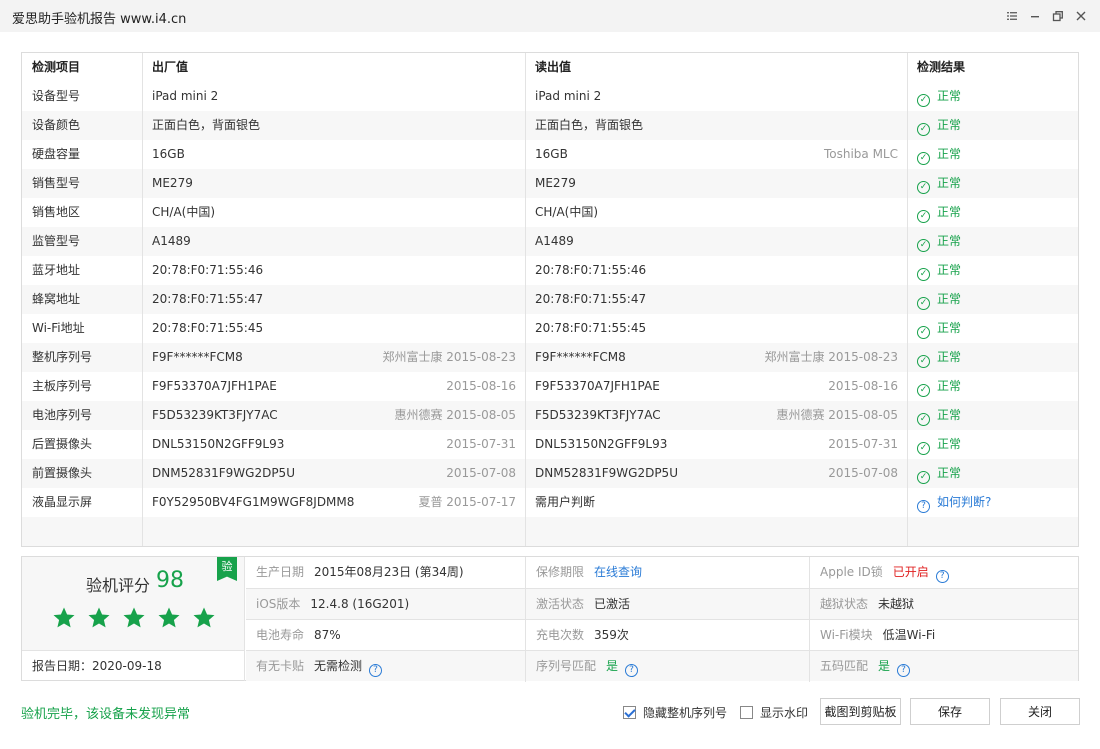 The width and height of the screenshot is (1100, 749). What do you see at coordinates (941, 67) in the screenshot?
I see `col-header-result: 检测结果` at bounding box center [941, 67].